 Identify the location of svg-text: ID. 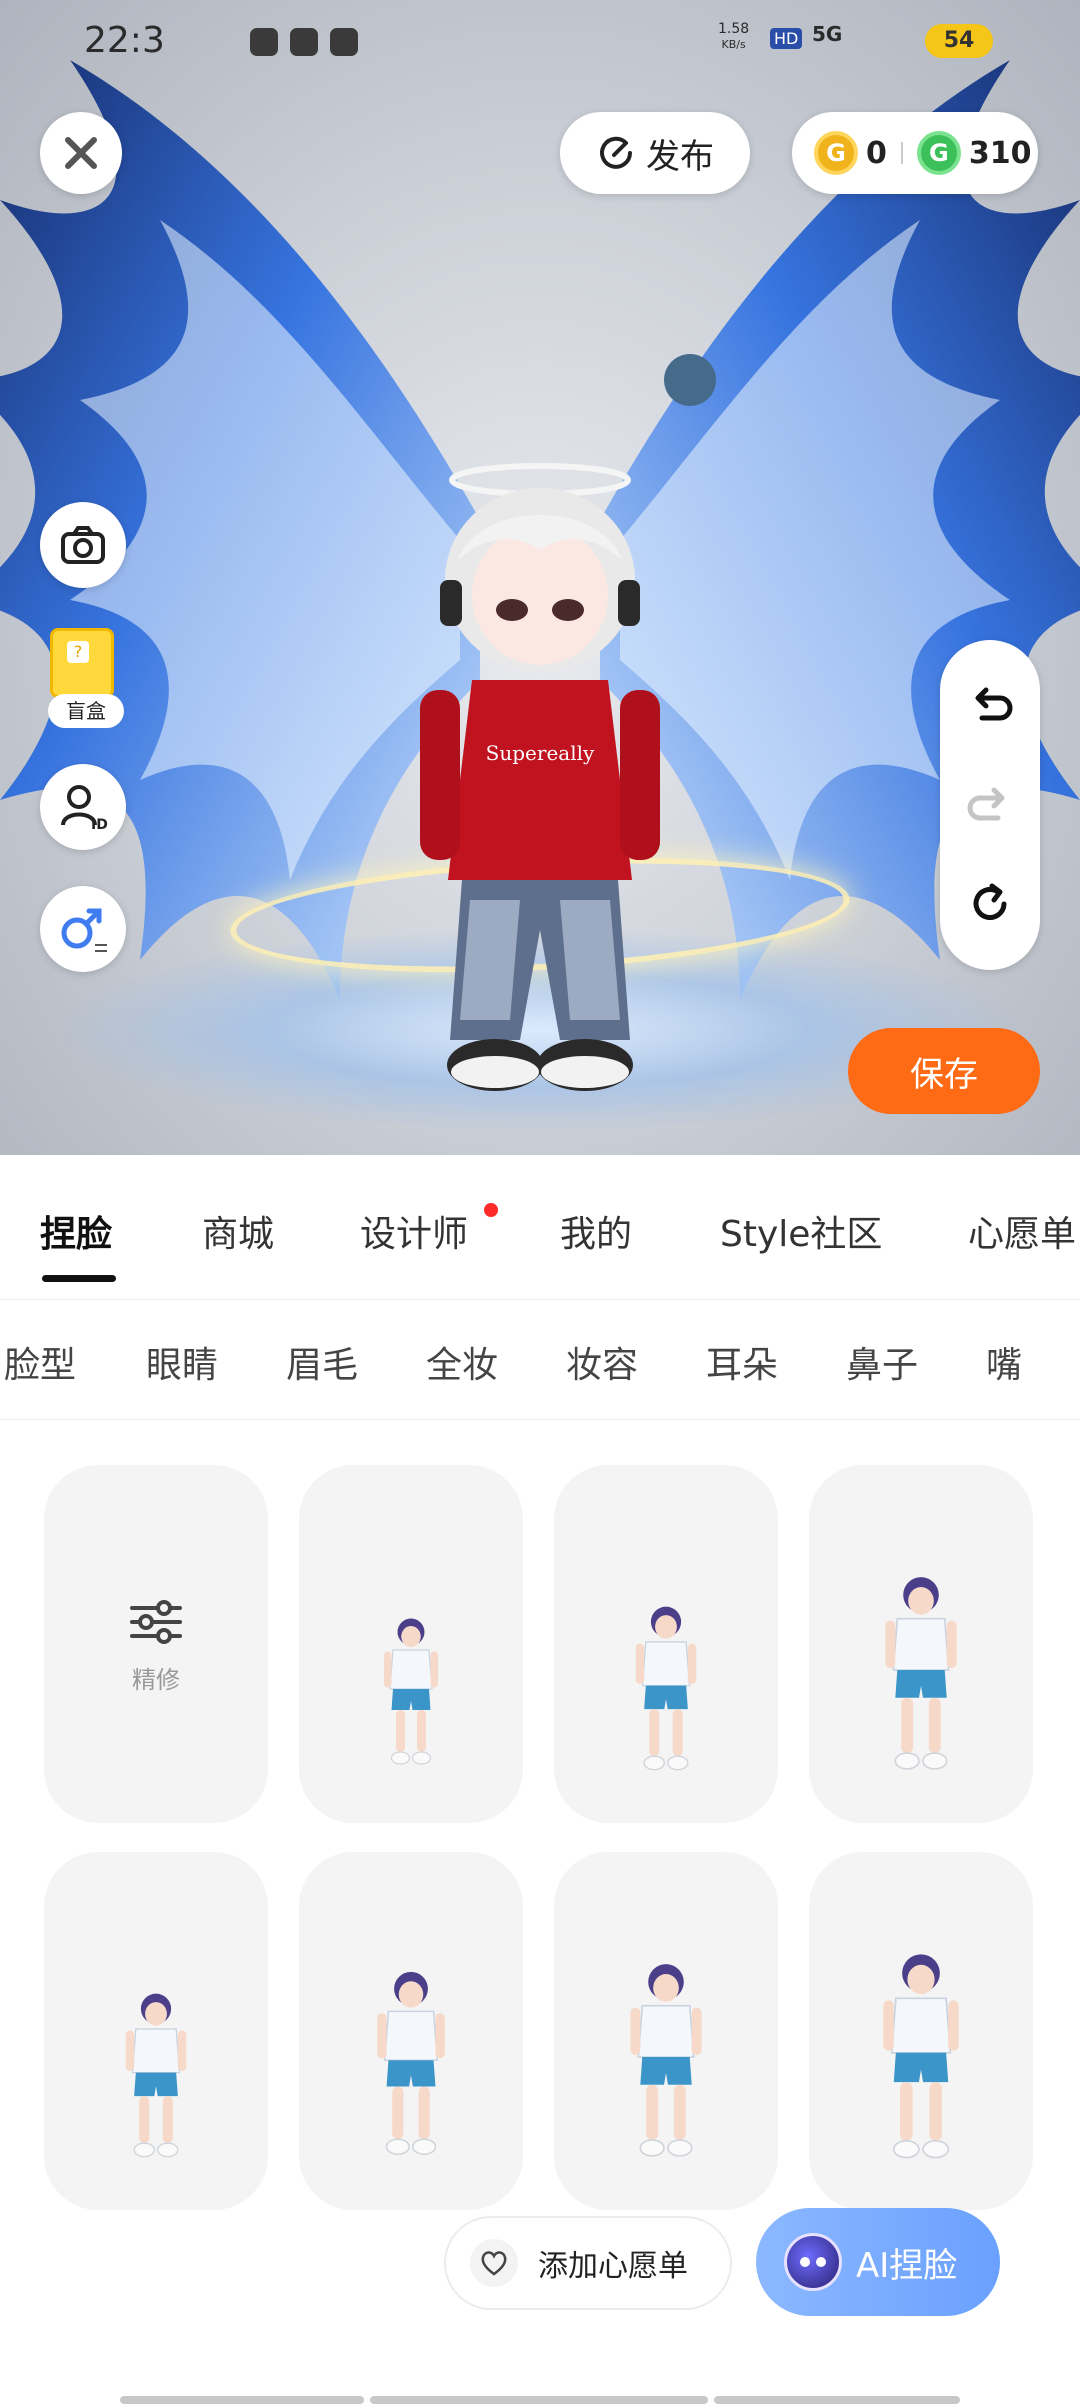
(99, 825).